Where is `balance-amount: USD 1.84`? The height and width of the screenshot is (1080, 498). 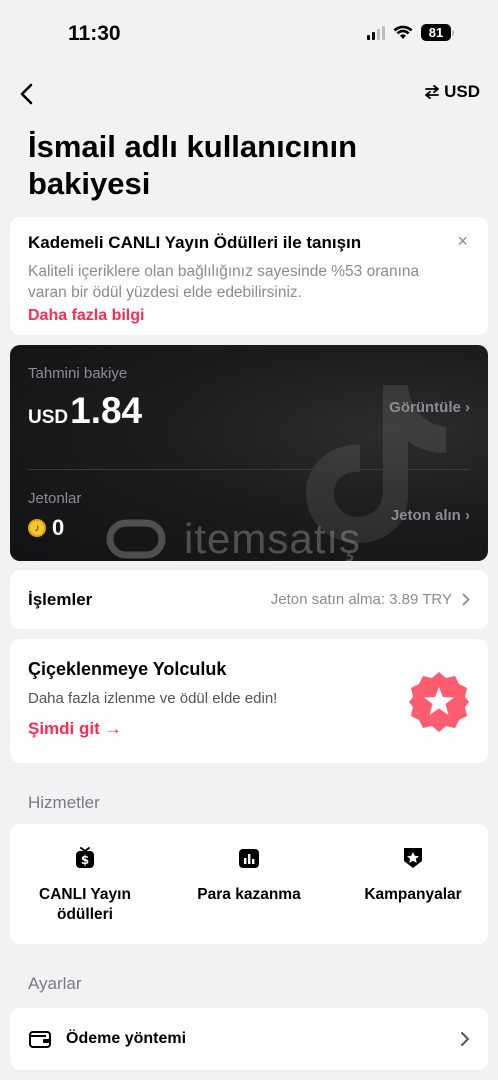
balance-amount: USD 1.84 is located at coordinates (85, 411).